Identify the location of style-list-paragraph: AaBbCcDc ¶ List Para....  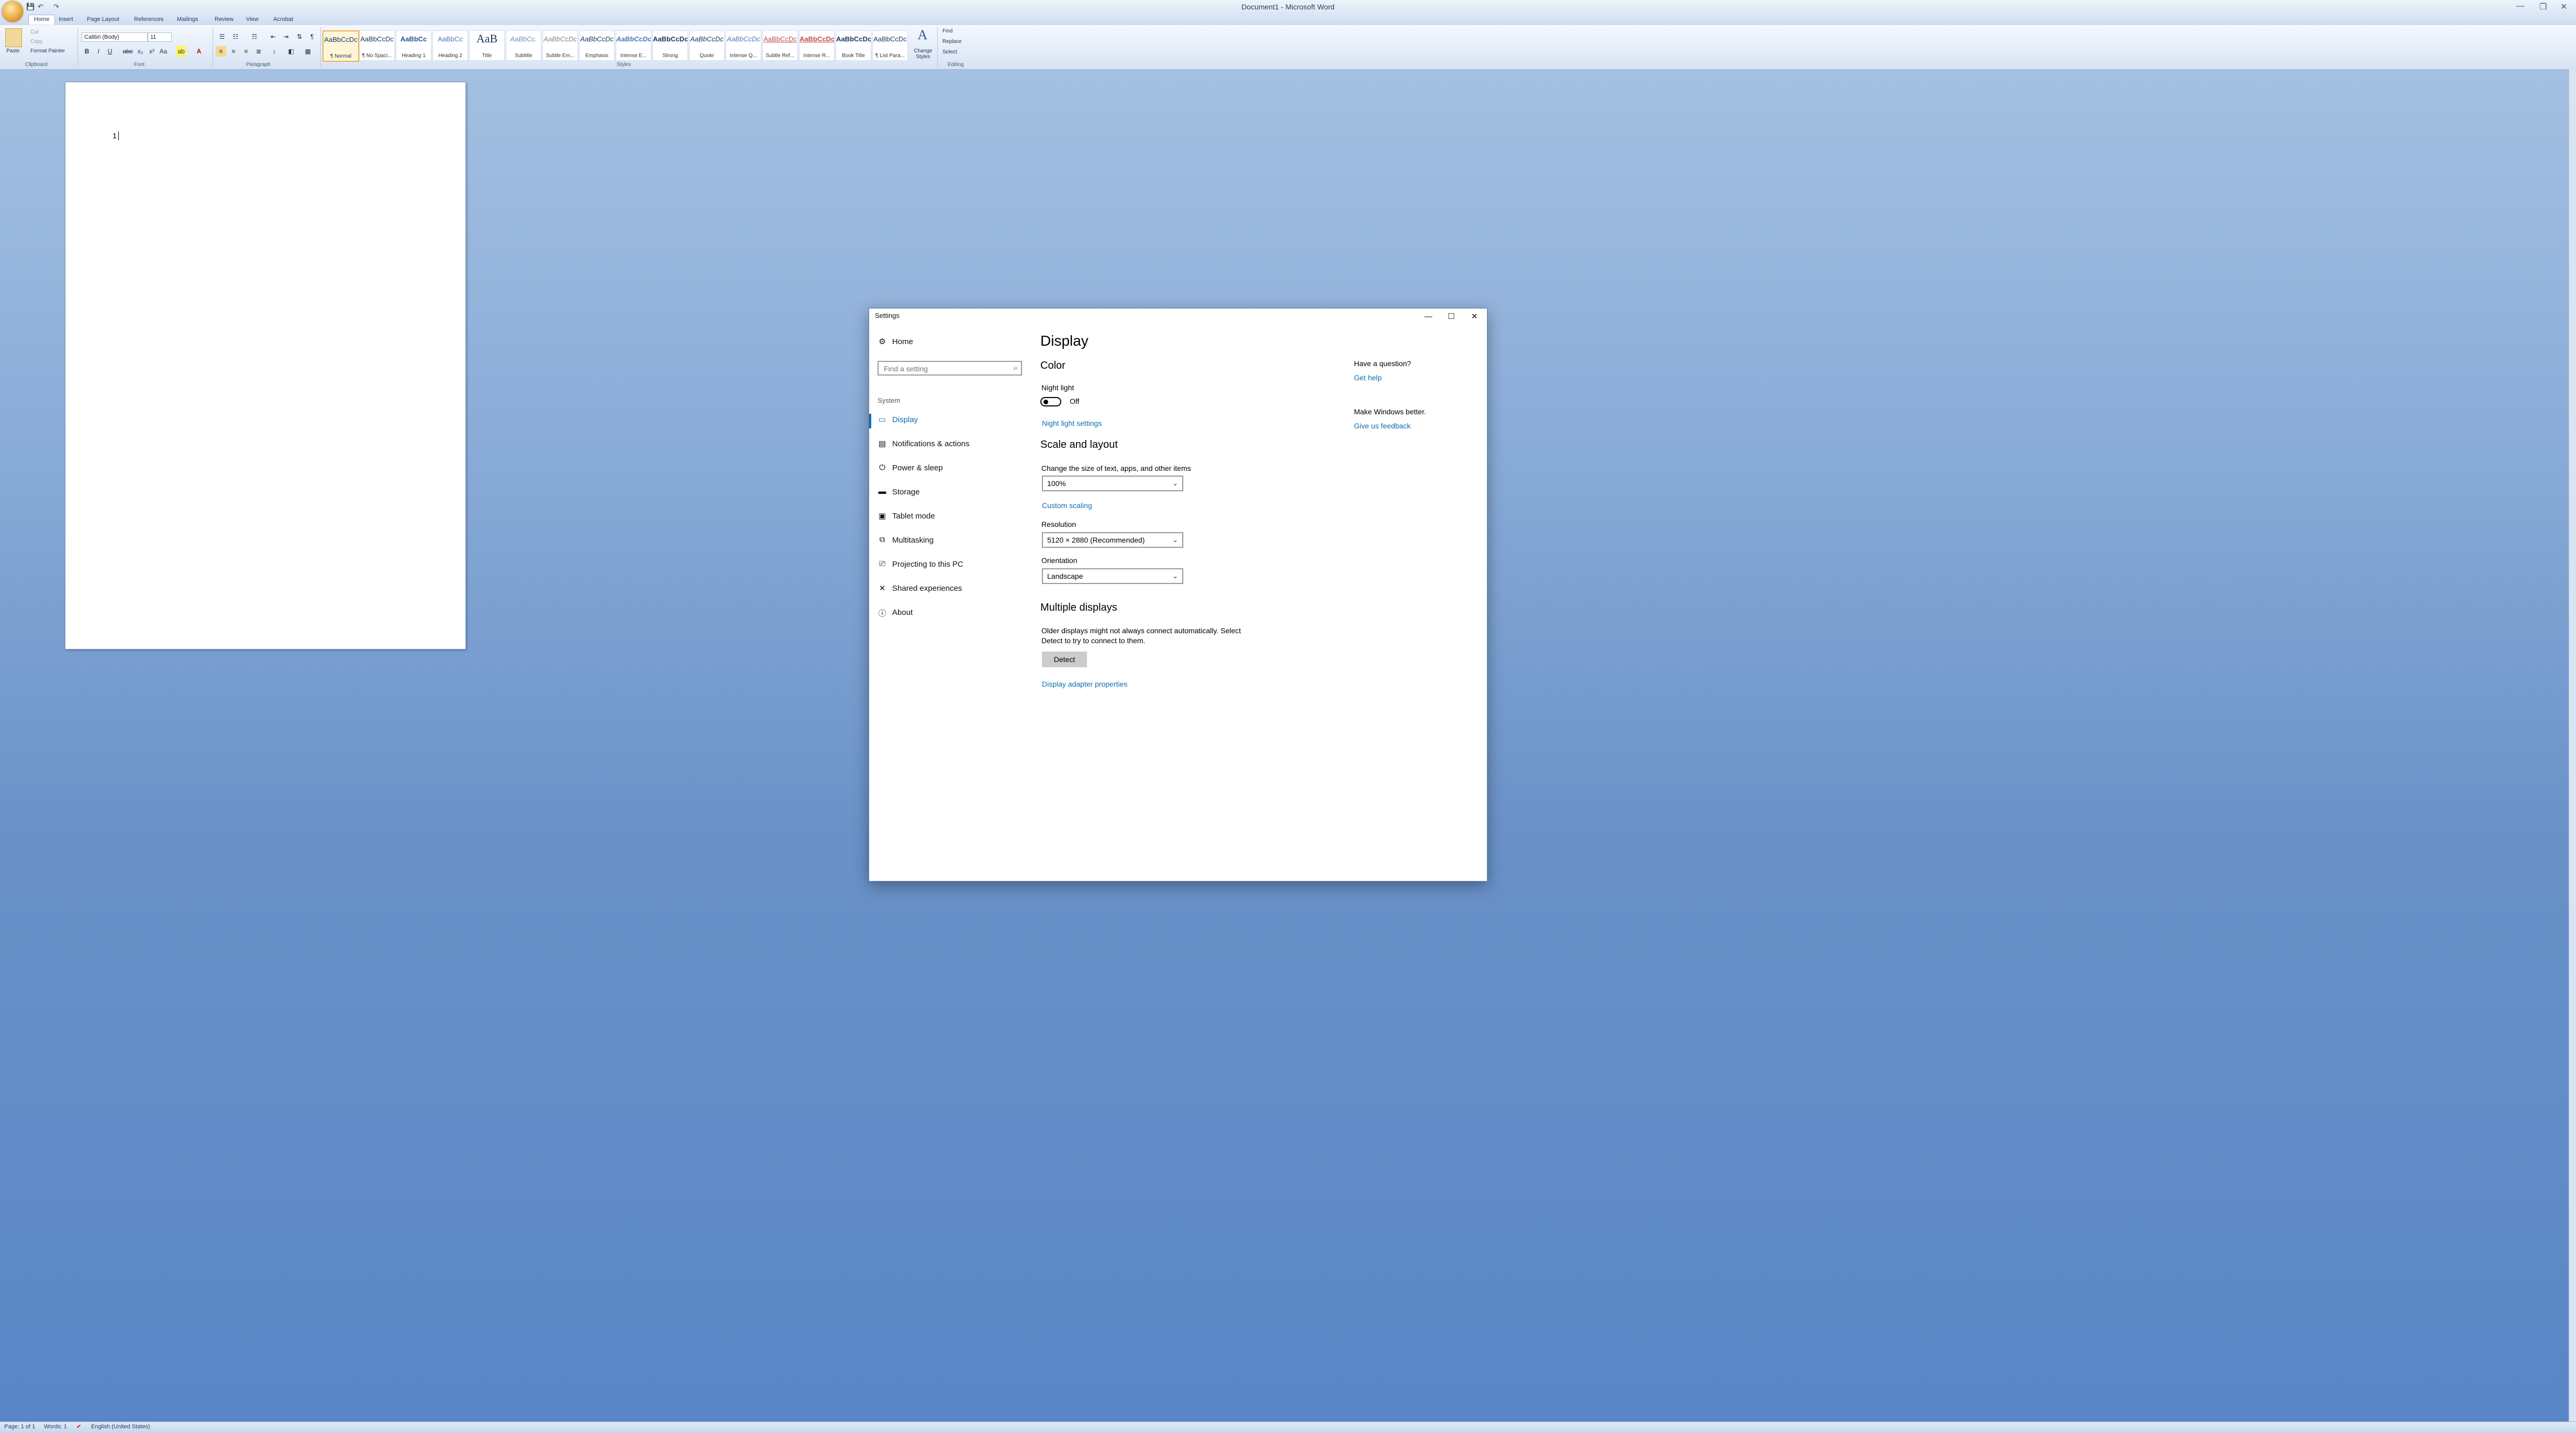
(890, 45).